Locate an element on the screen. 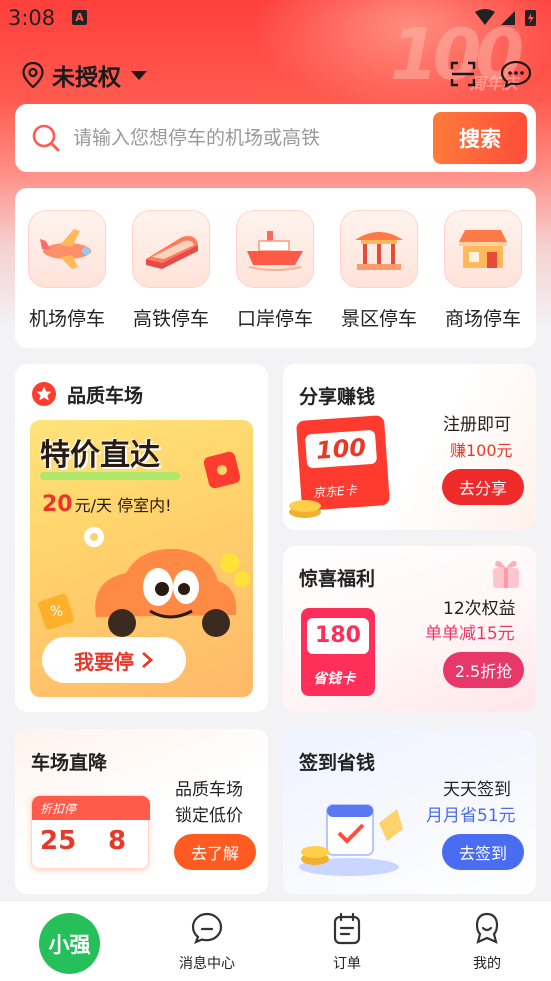  category-train: 高铁停车 is located at coordinates (171, 270).